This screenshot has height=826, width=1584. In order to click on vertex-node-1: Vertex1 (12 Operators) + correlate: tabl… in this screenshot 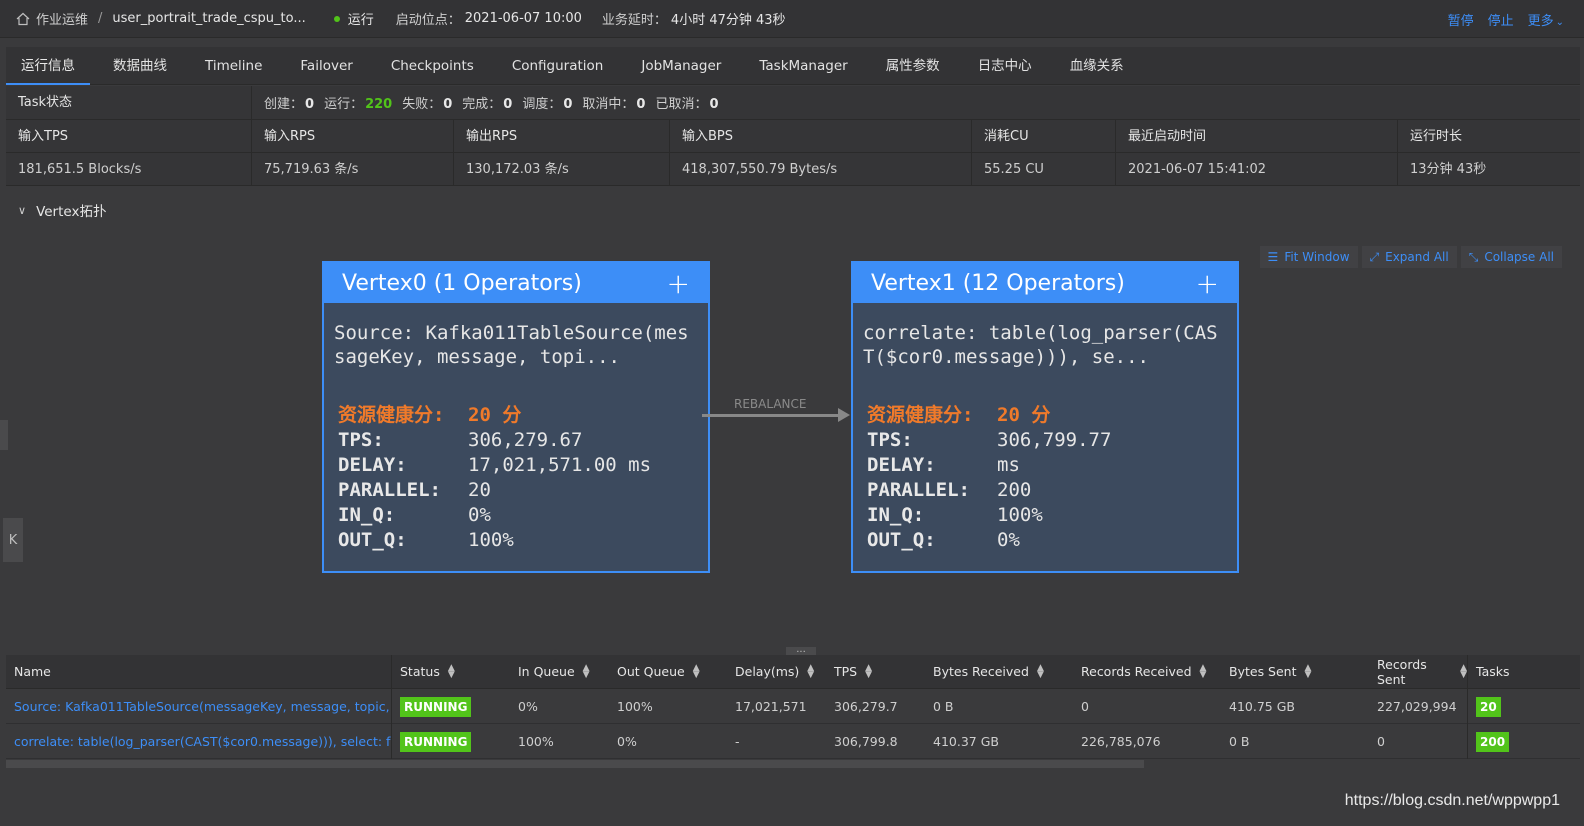, I will do `click(1045, 417)`.